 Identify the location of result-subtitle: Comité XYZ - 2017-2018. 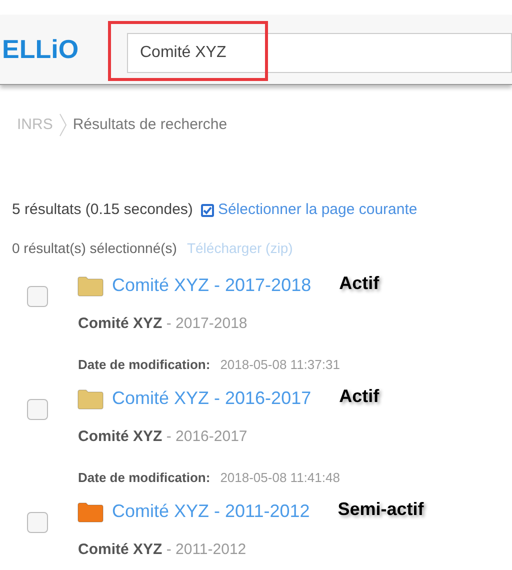
(163, 324).